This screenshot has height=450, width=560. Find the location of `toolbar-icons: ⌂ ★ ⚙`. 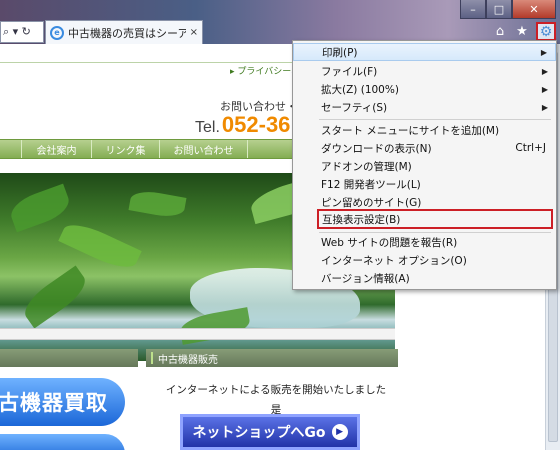

toolbar-icons: ⌂ ★ ⚙ is located at coordinates (524, 31).